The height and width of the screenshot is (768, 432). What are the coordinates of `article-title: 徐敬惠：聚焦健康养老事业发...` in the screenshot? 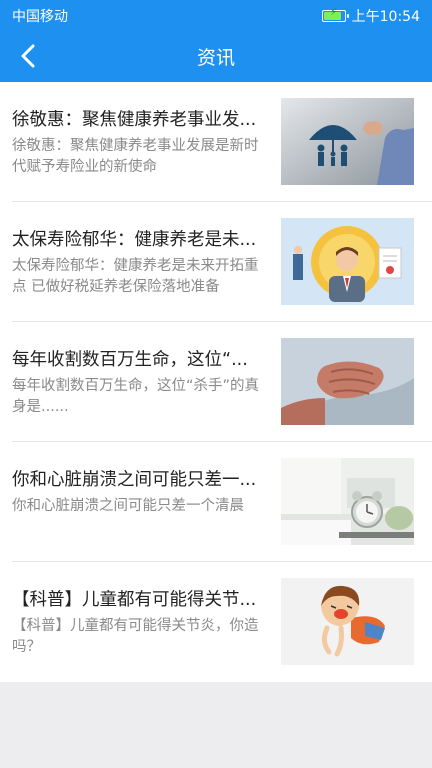 It's located at (134, 120).